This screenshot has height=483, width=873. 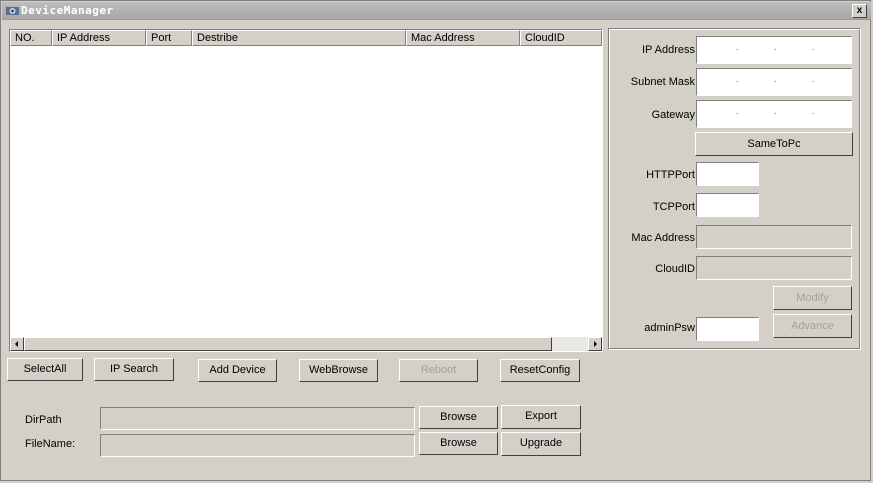 I want to click on scrollbar-thumb, so click(x=288, y=344).